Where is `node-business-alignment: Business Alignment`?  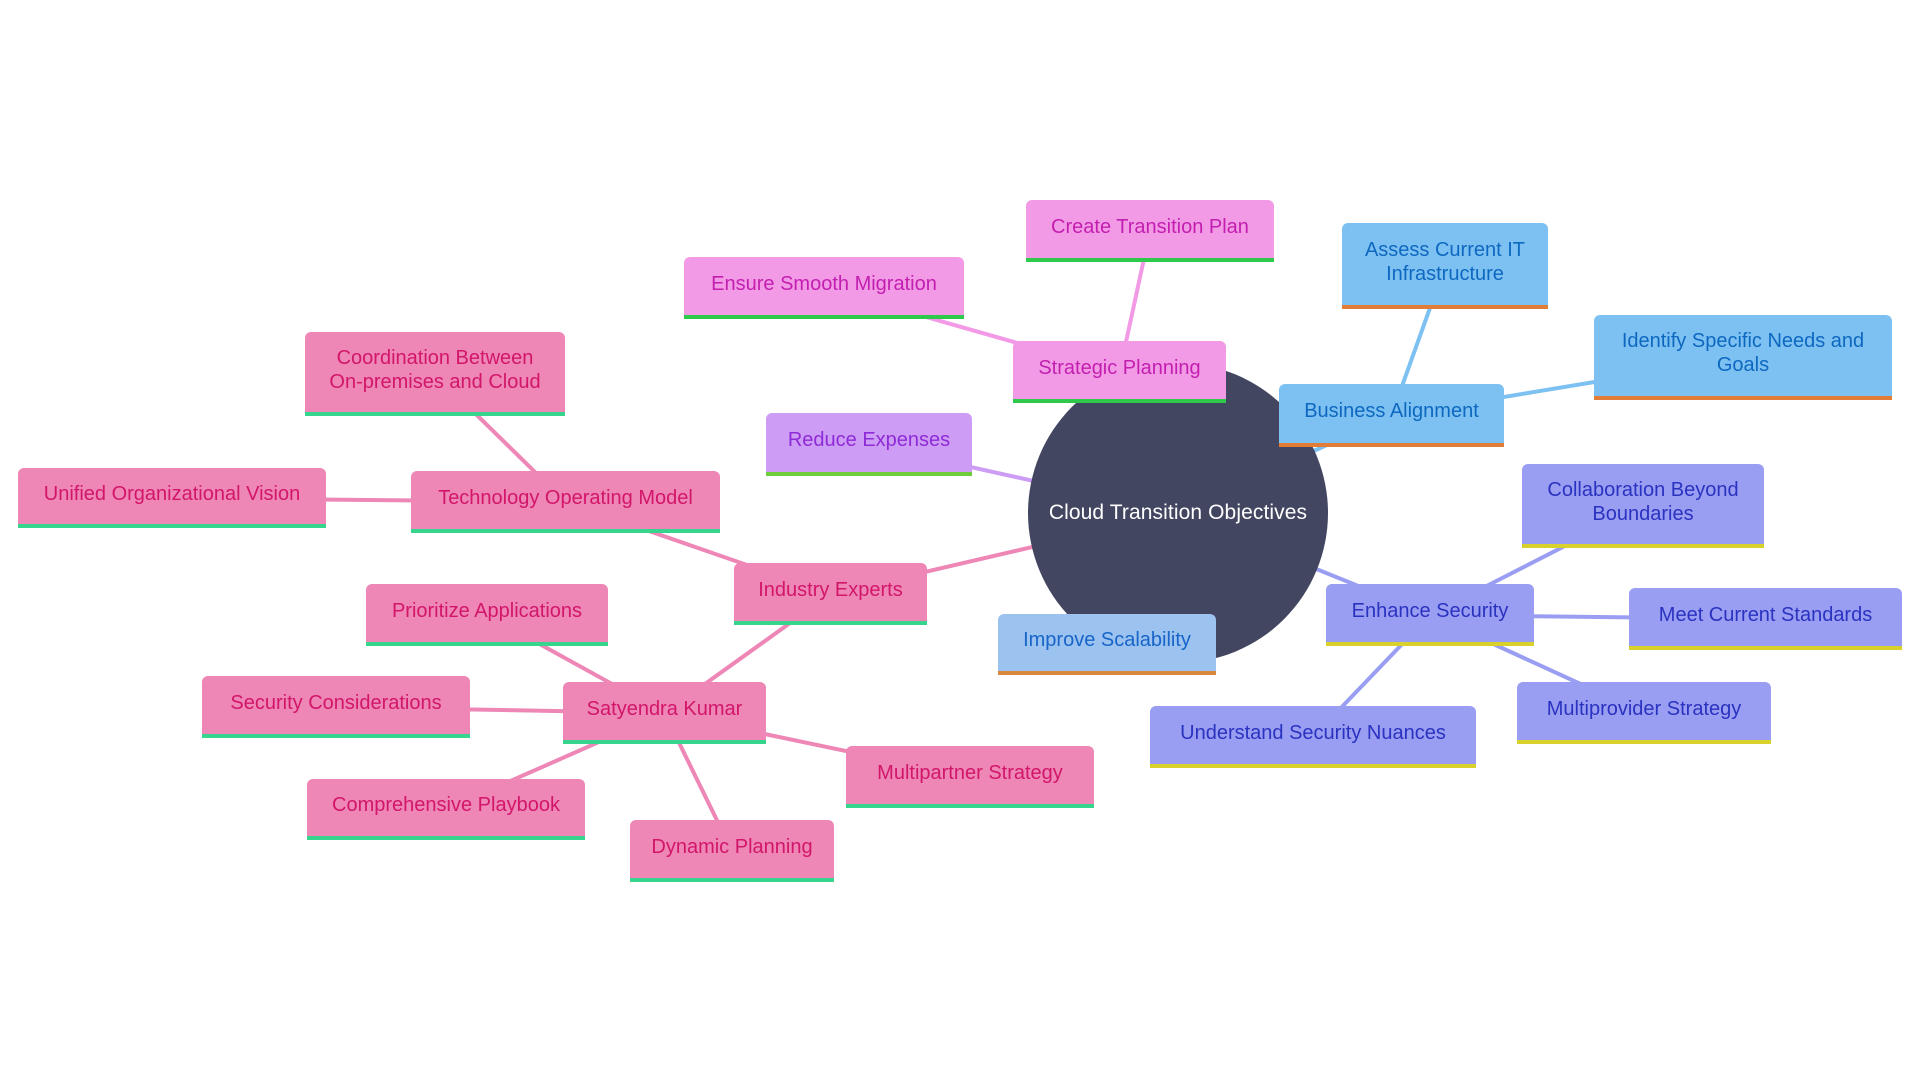
node-business-alignment: Business Alignment is located at coordinates (1391, 415).